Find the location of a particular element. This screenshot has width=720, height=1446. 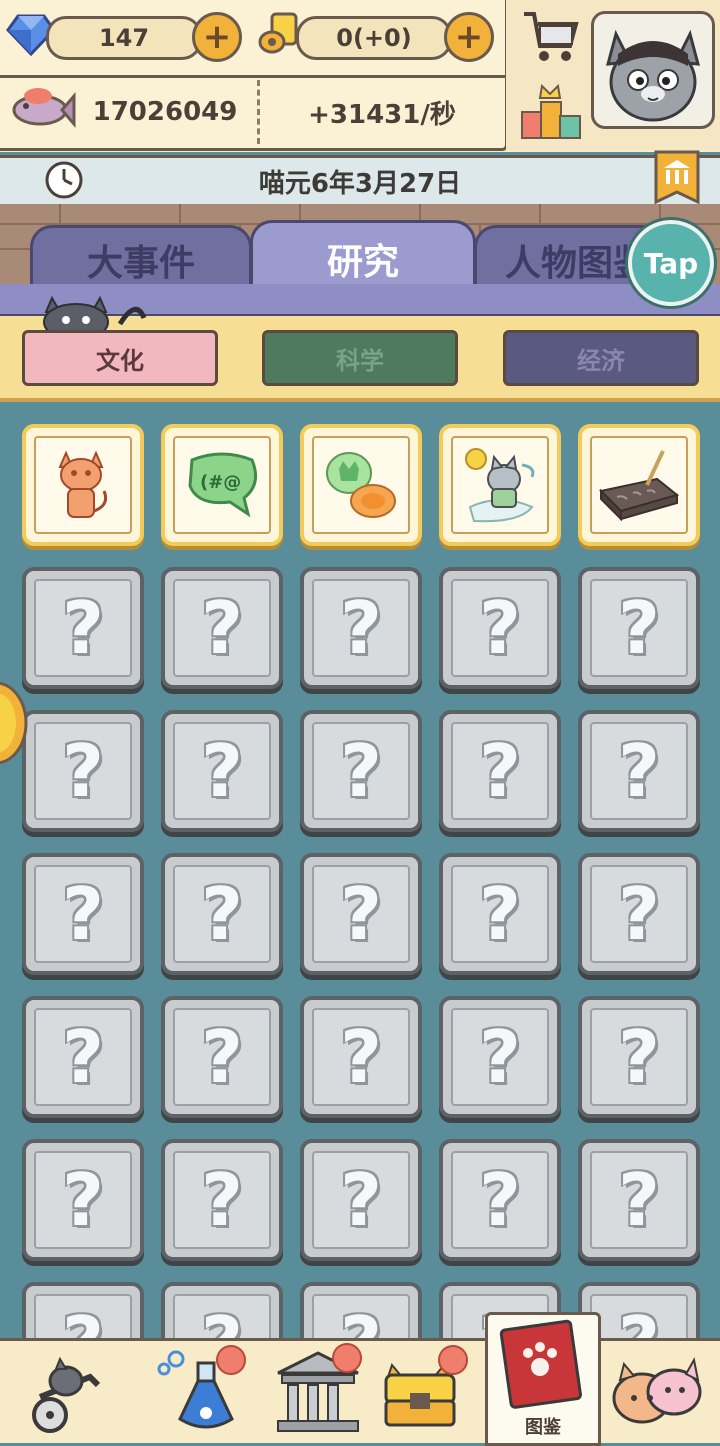

tab-major-events: 大事件 is located at coordinates (141, 258).